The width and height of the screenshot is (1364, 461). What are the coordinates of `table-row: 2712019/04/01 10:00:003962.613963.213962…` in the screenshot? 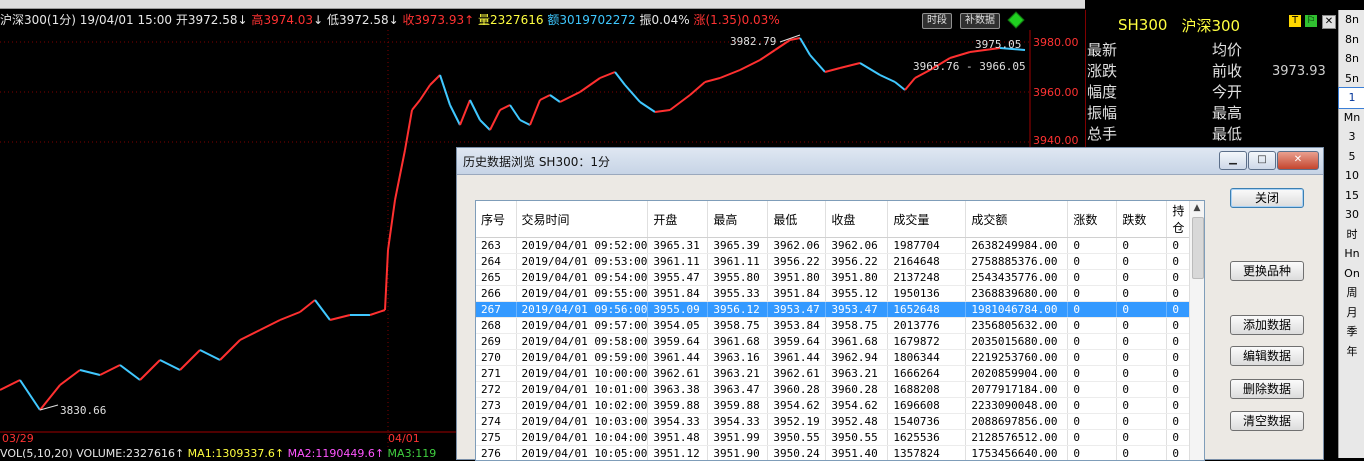 It's located at (834, 374).